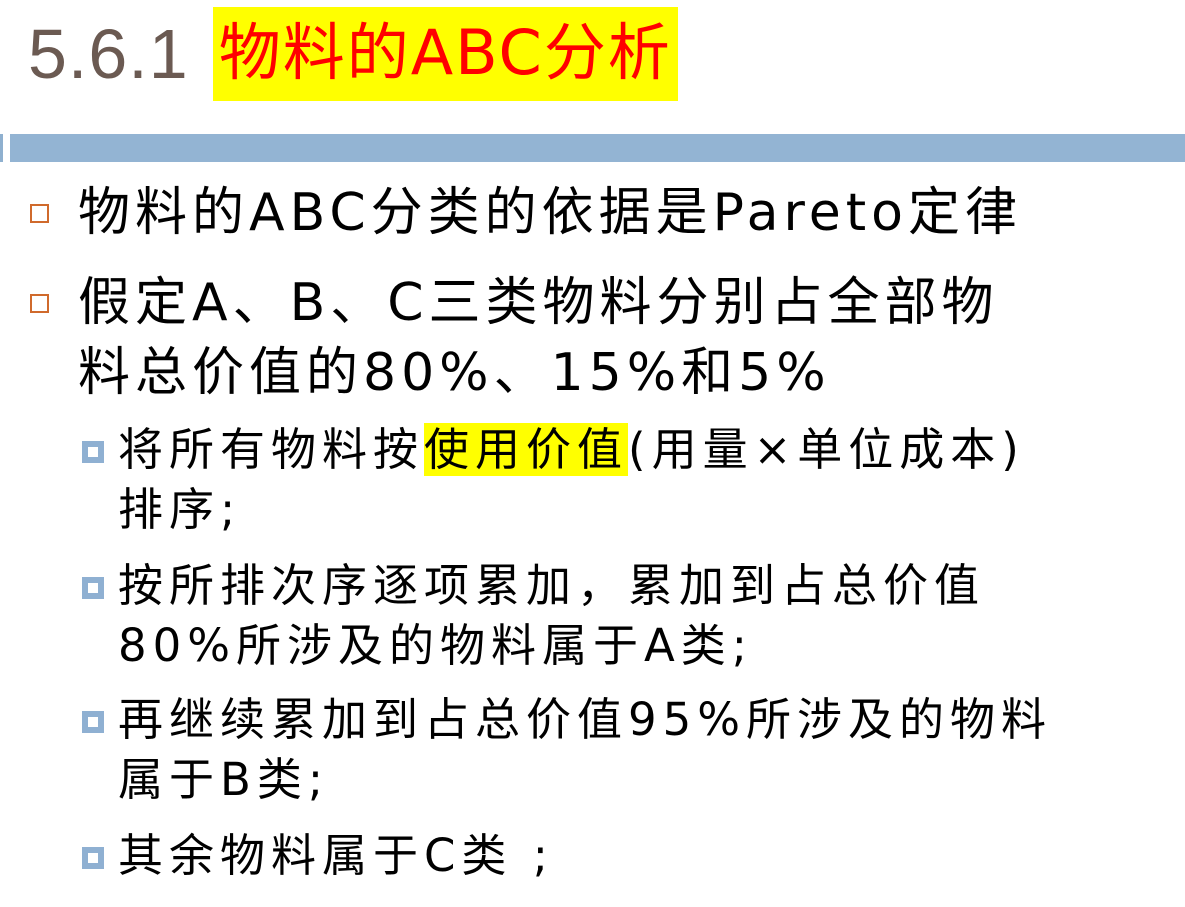  I want to click on sub-bullet-3-line-1: 再继续累加到占总价值95%所涉及的物料, so click(585, 719).